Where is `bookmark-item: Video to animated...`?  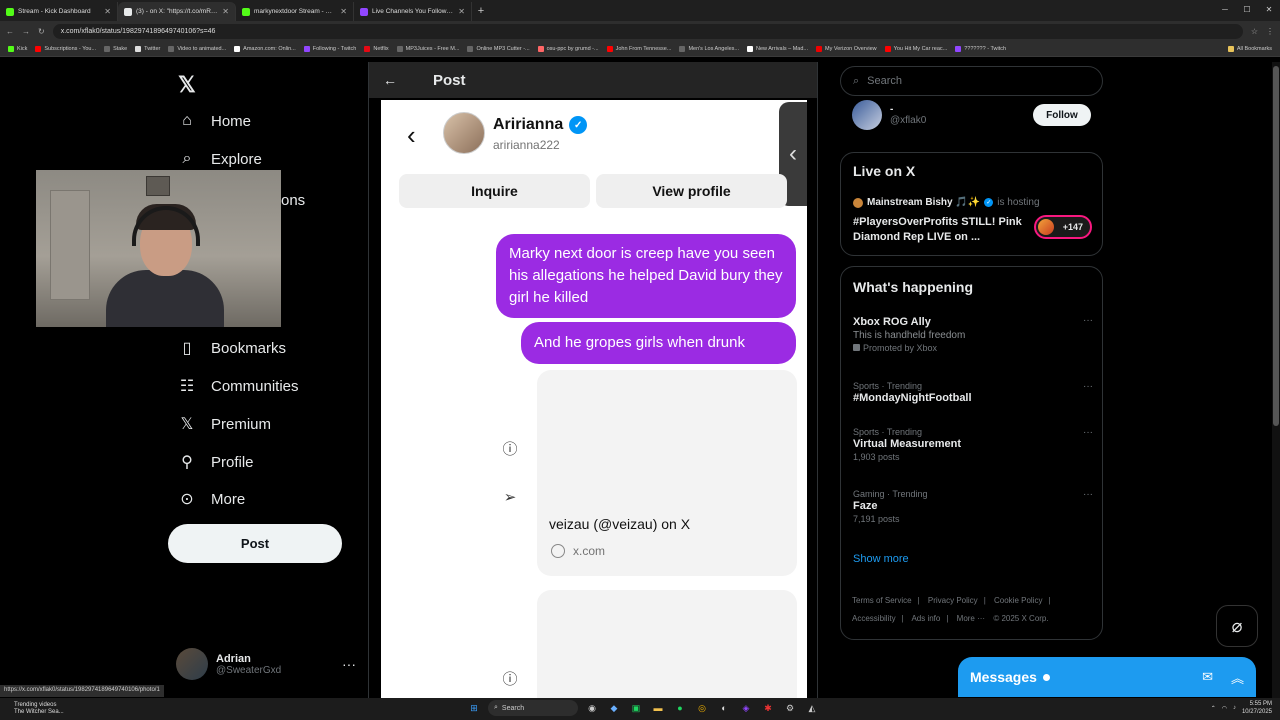
bookmark-item: Video to animated... is located at coordinates (197, 48).